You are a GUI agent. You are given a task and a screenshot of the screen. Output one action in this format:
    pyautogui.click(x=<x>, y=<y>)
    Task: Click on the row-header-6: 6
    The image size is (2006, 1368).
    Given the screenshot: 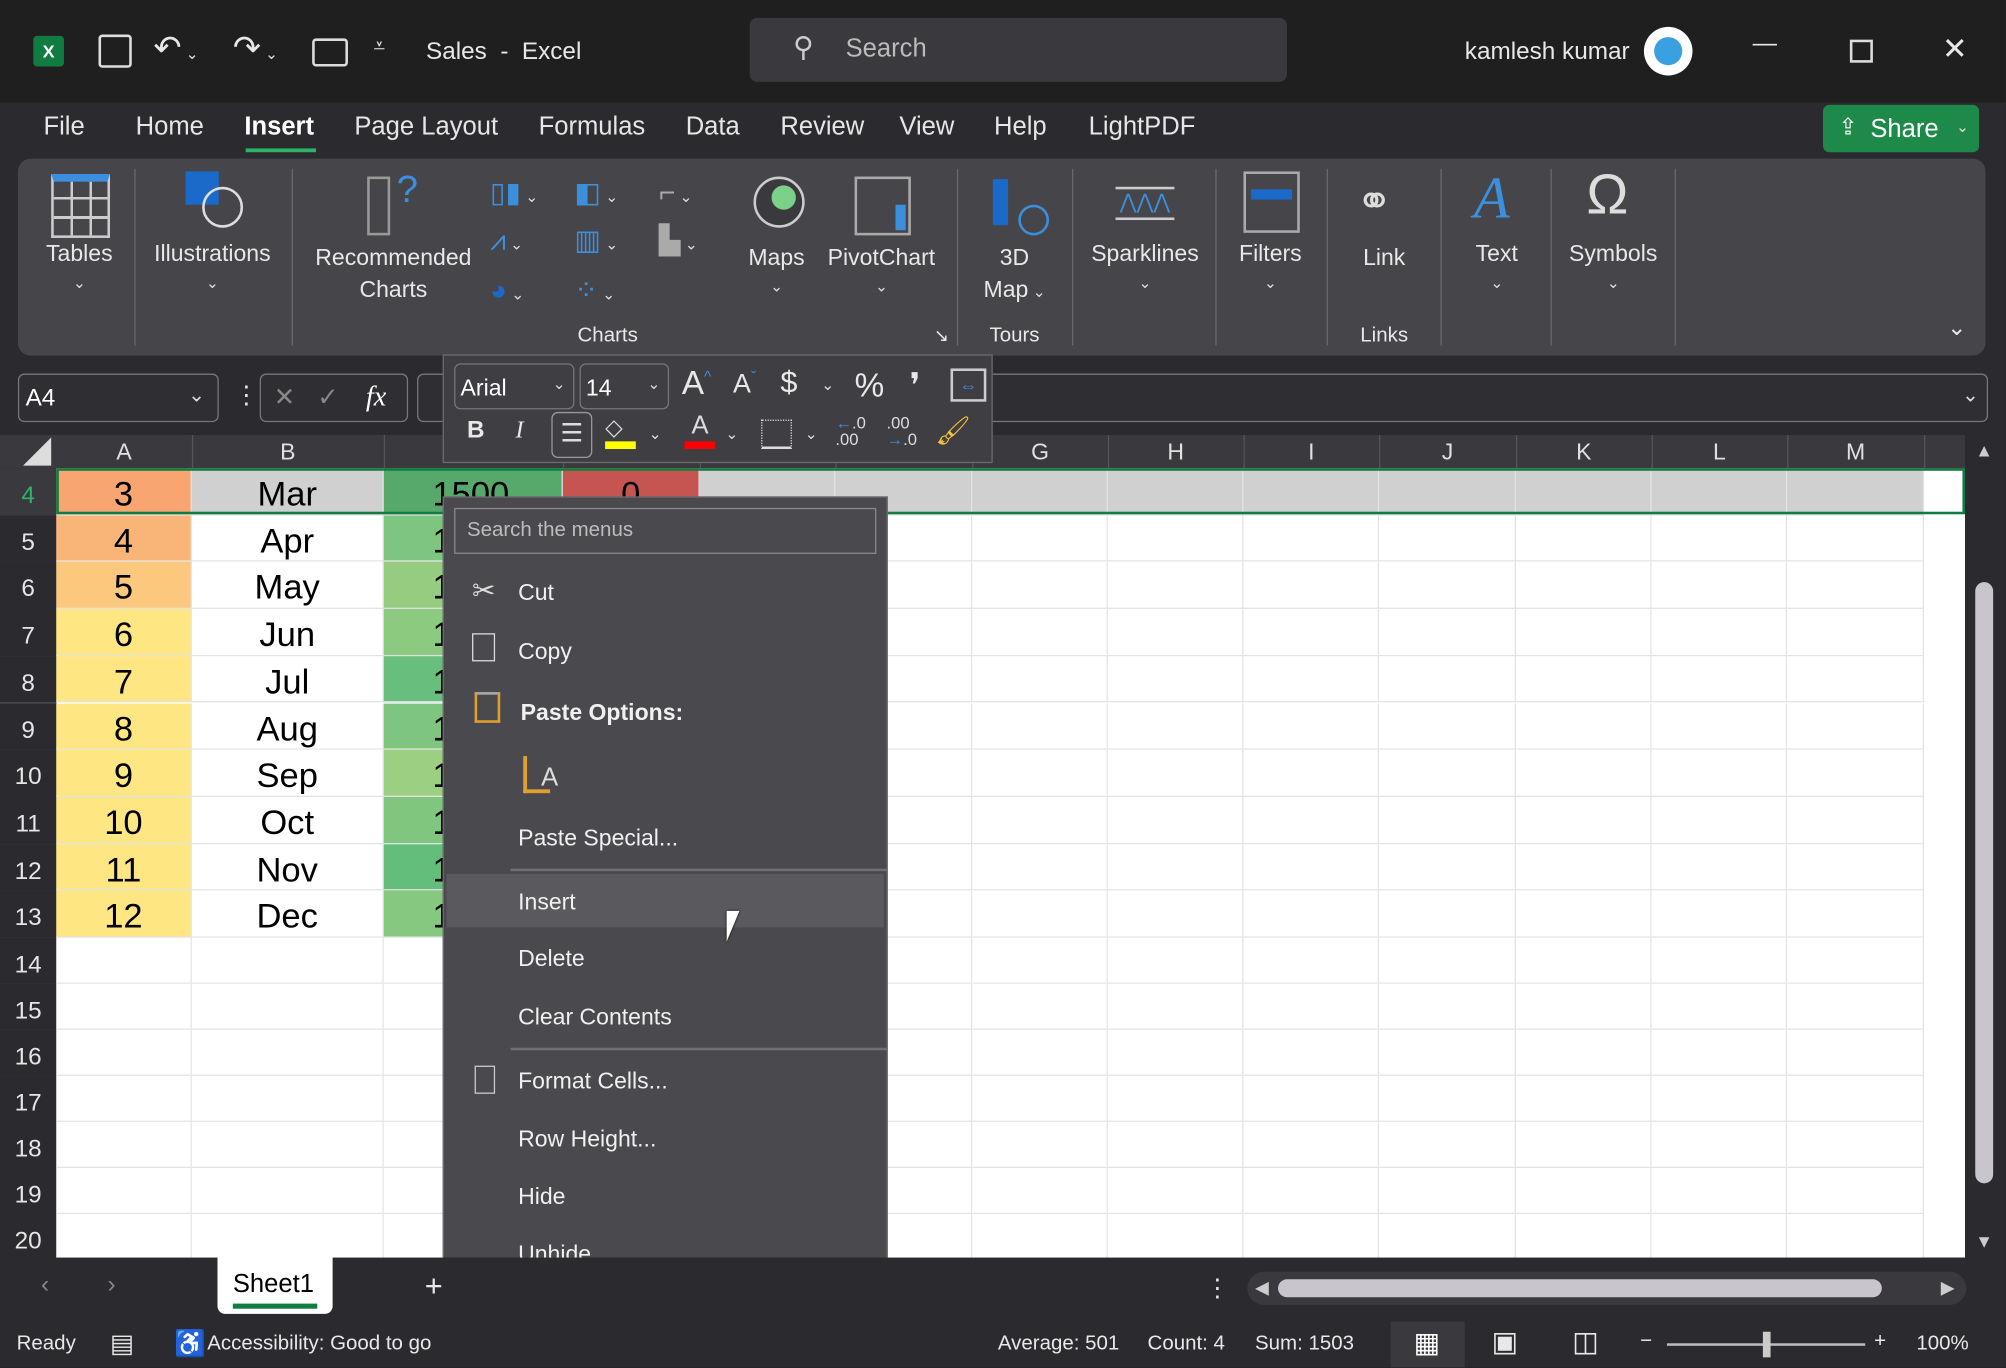 What is the action you would take?
    pyautogui.click(x=28, y=586)
    